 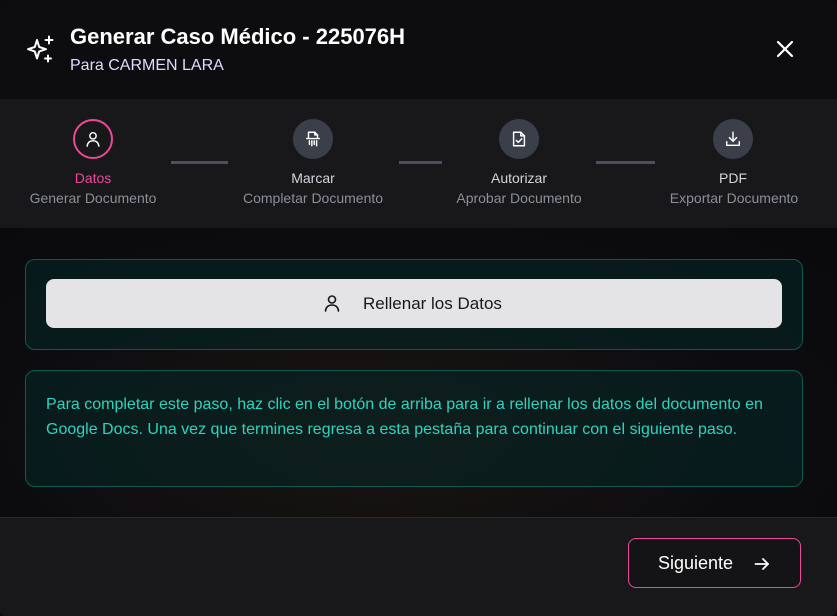 What do you see at coordinates (695, 563) in the screenshot?
I see `next-button-label: Siguiente` at bounding box center [695, 563].